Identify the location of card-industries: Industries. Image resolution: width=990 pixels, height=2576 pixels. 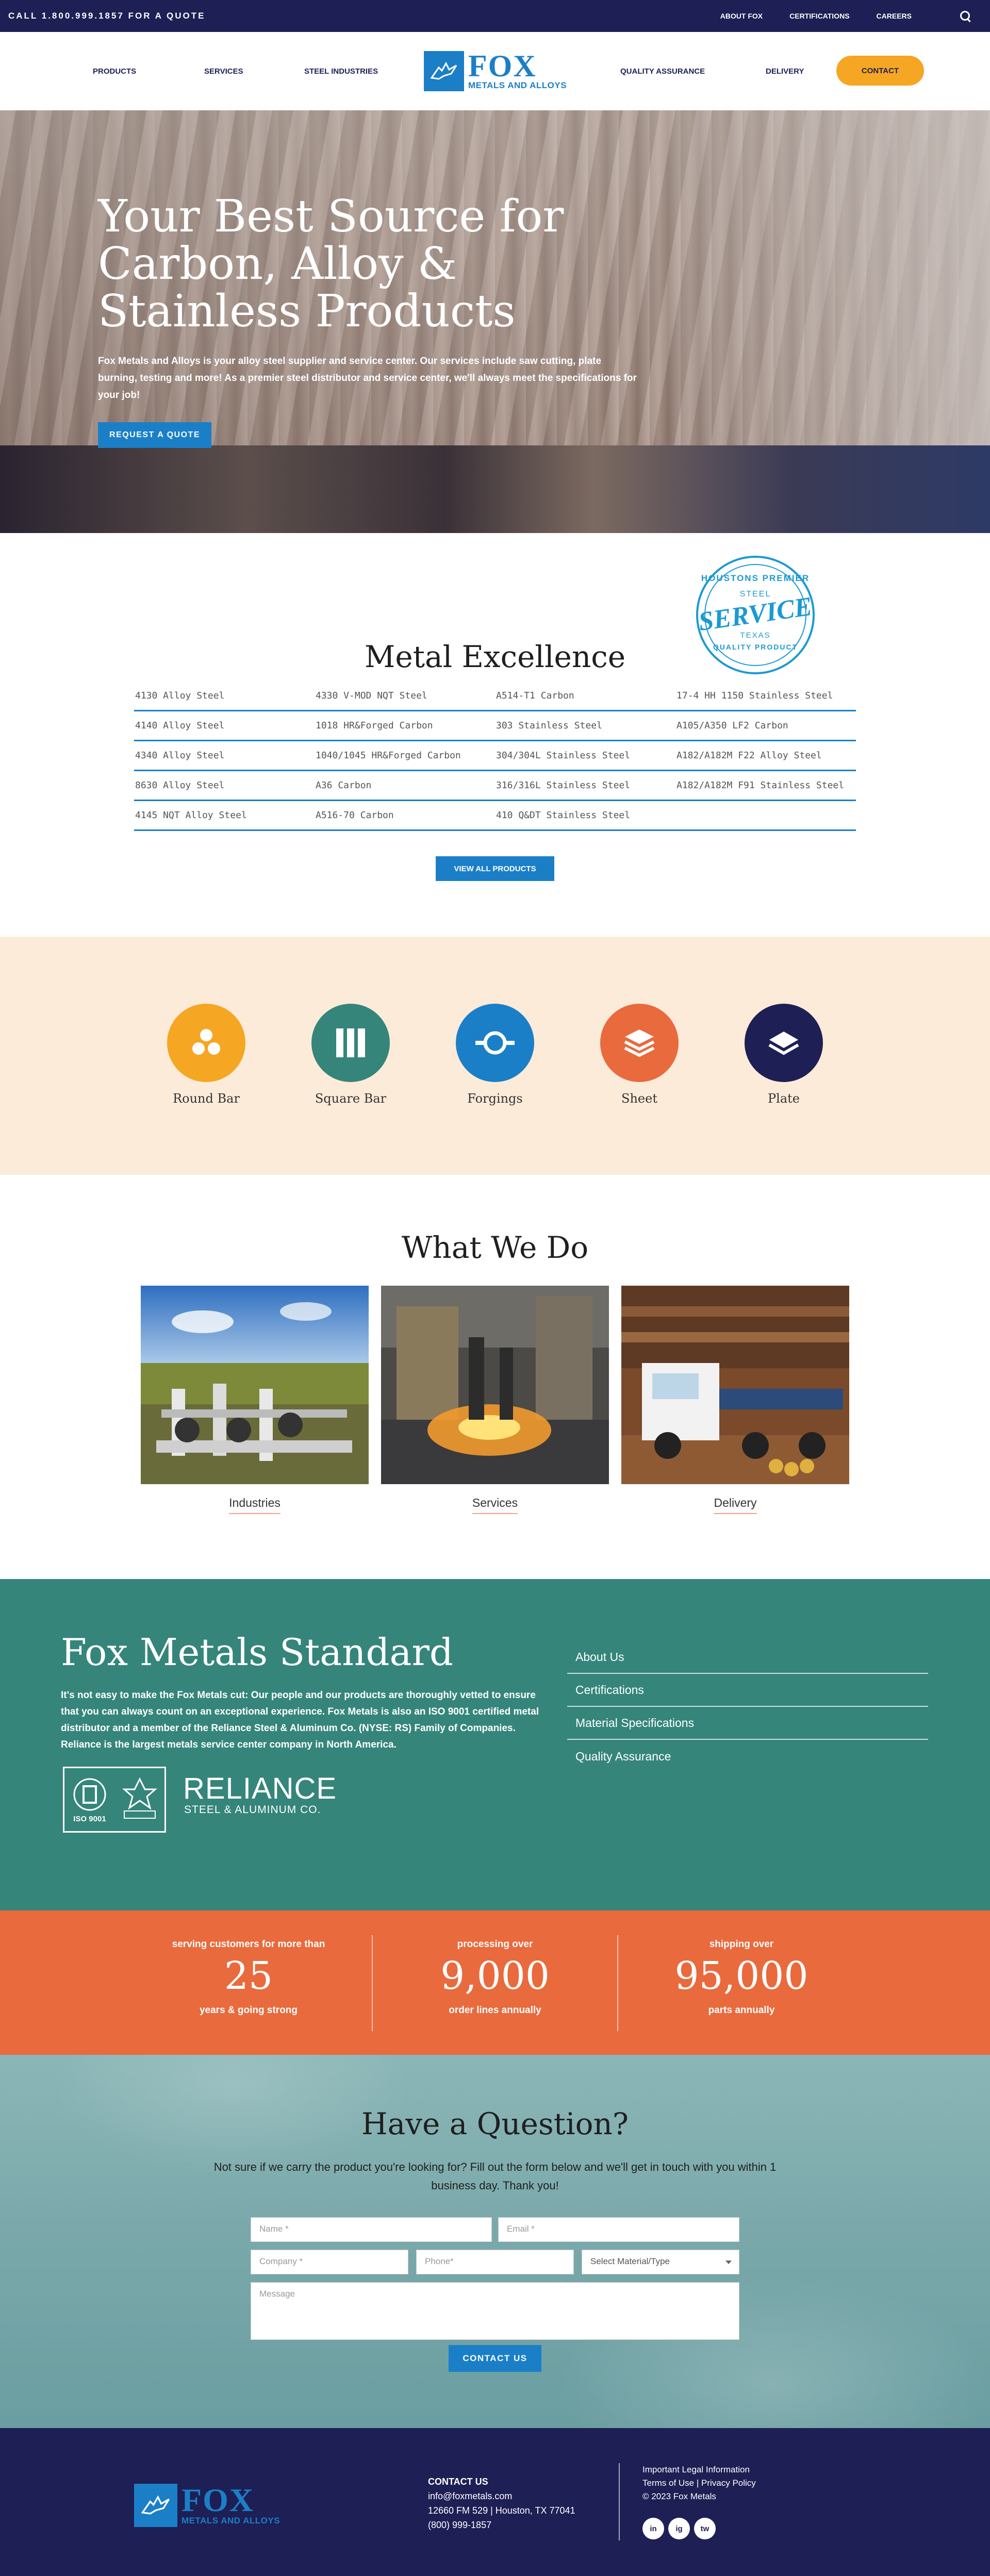
(255, 1400).